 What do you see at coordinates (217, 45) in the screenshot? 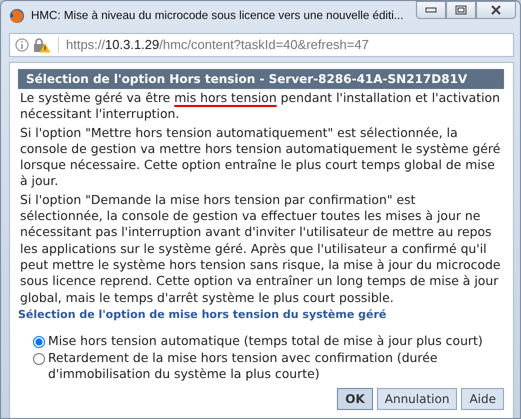
I see `url-text: https://10.3.1.29/hmc/content?taskId=40&refresh=47` at bounding box center [217, 45].